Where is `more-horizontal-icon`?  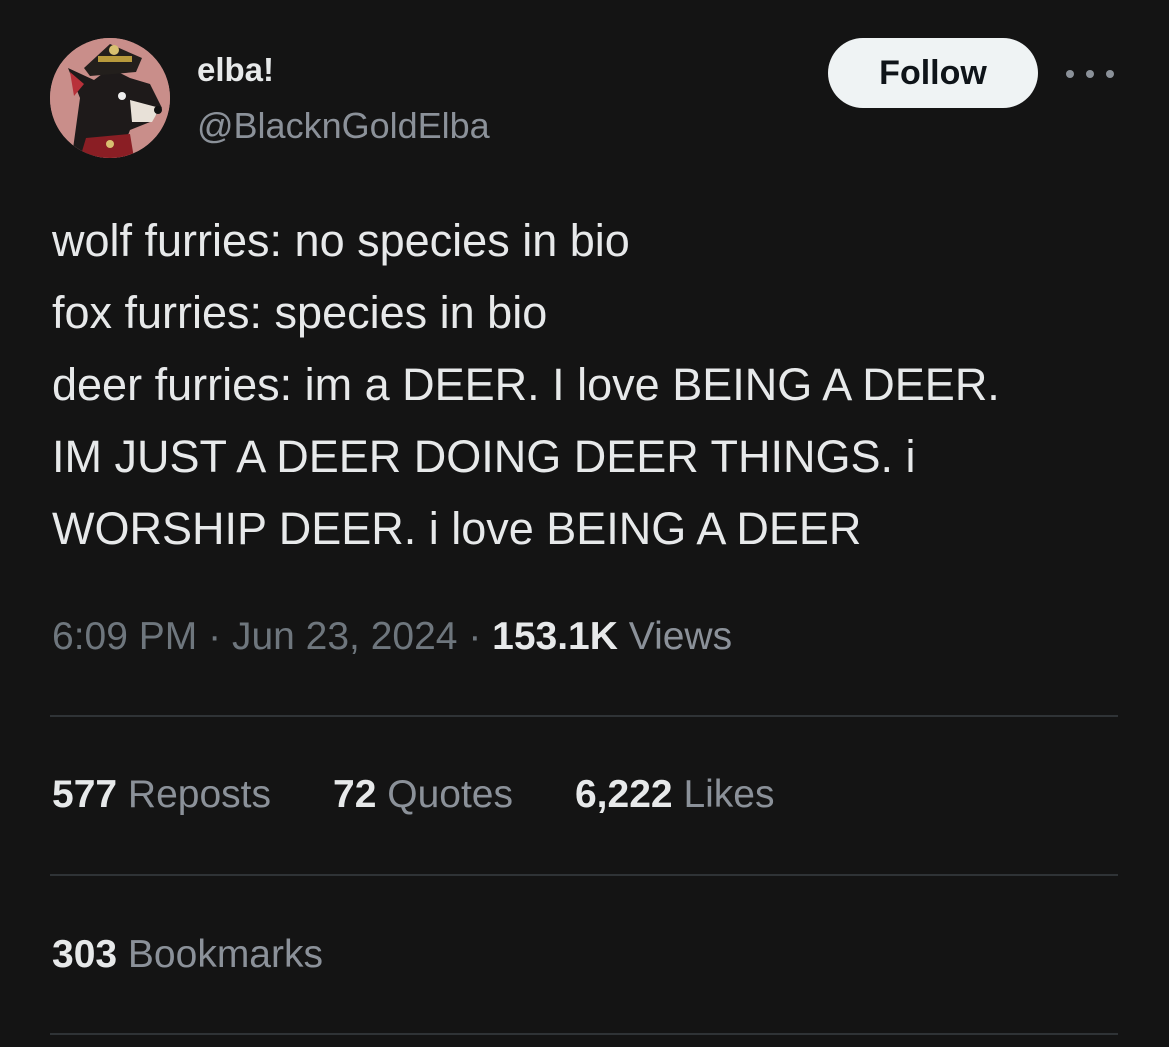
more-horizontal-icon is located at coordinates (1090, 74).